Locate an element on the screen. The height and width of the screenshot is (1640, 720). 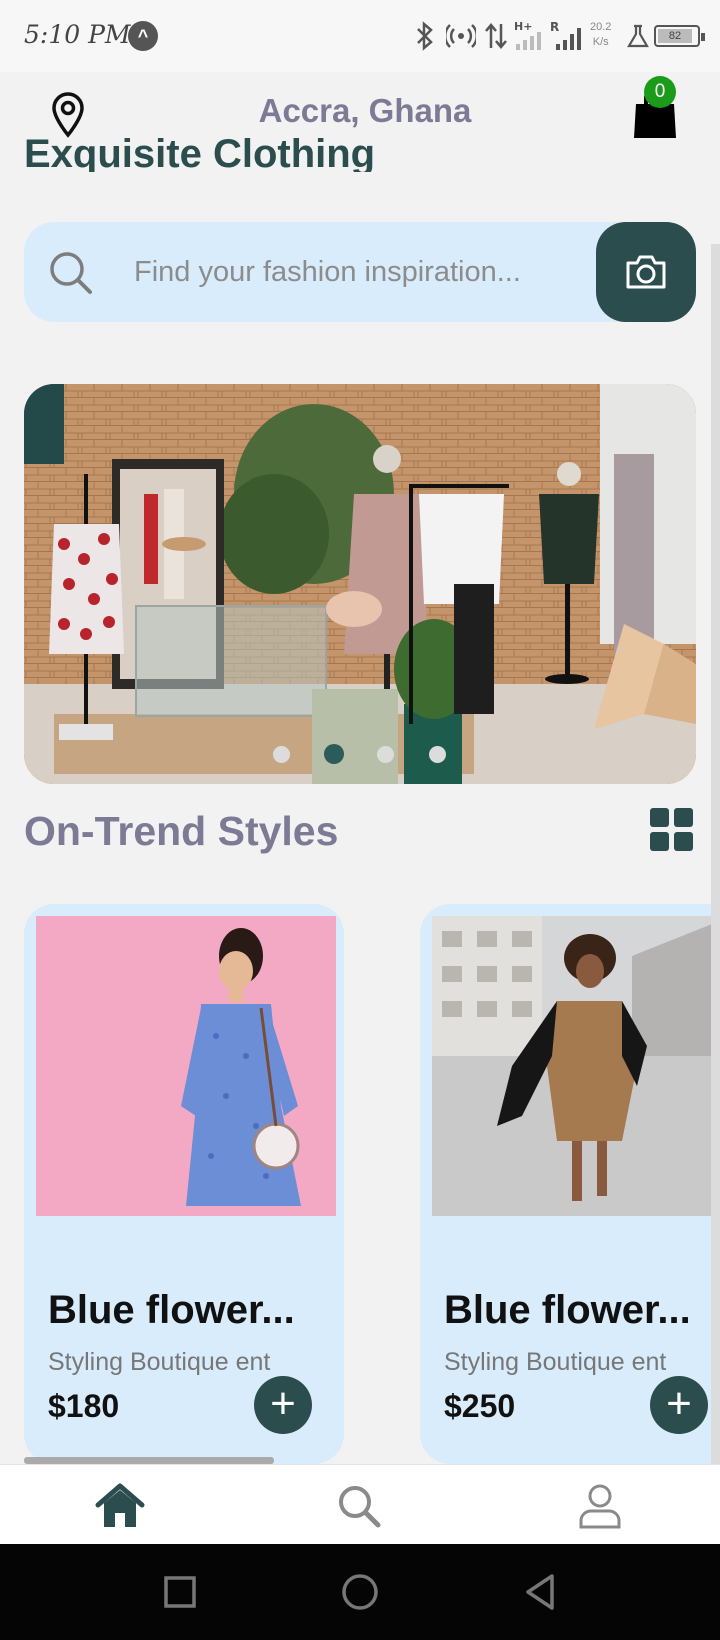
recent-apps-icon is located at coordinates (180, 1592).